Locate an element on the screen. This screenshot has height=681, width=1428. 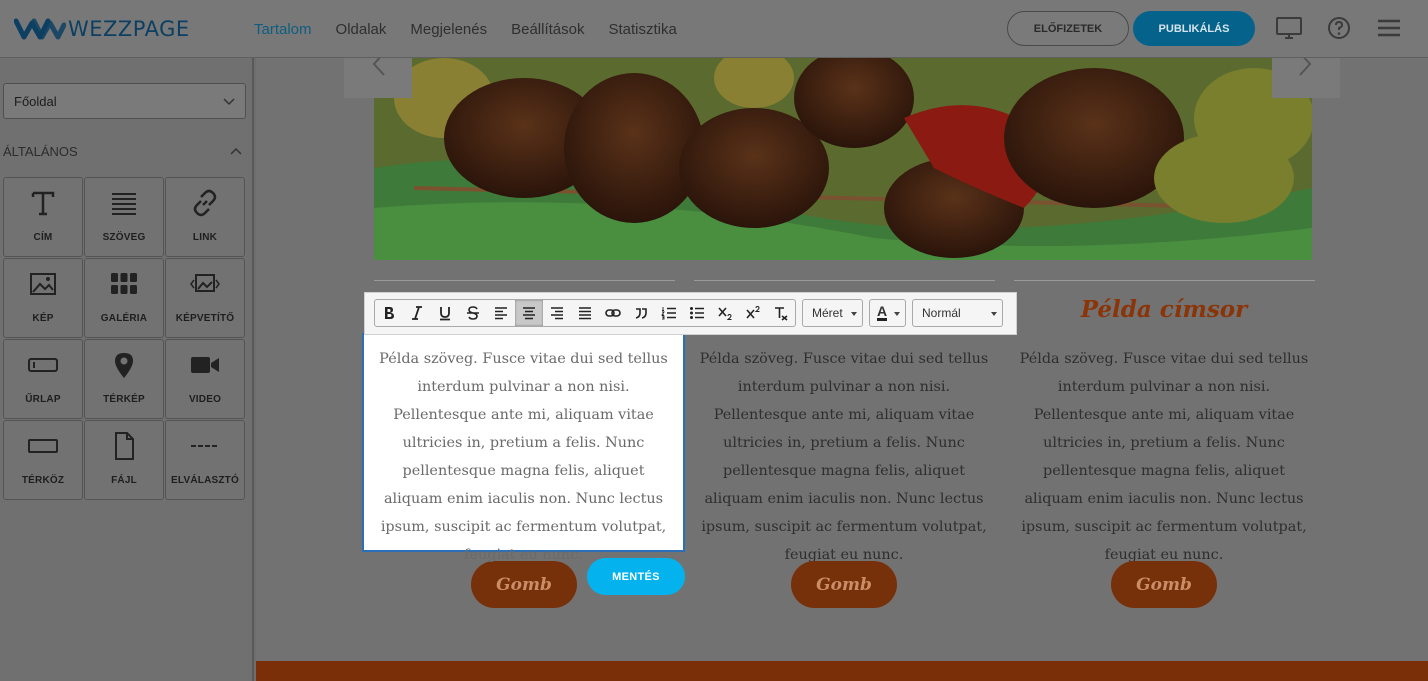
chevron-down-icon is located at coordinates (229, 102).